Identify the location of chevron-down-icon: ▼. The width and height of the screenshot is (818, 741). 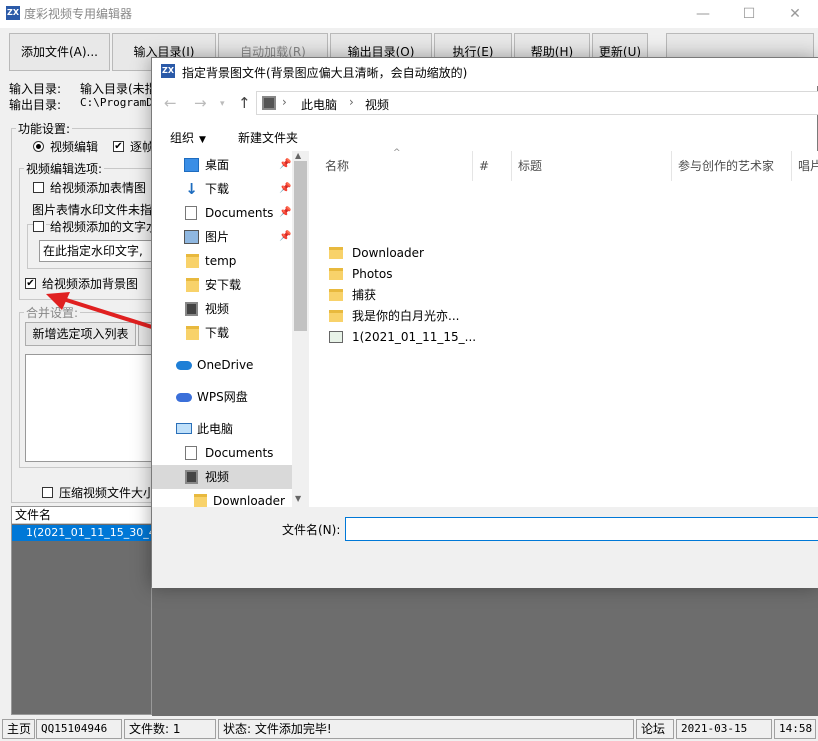
(202, 140).